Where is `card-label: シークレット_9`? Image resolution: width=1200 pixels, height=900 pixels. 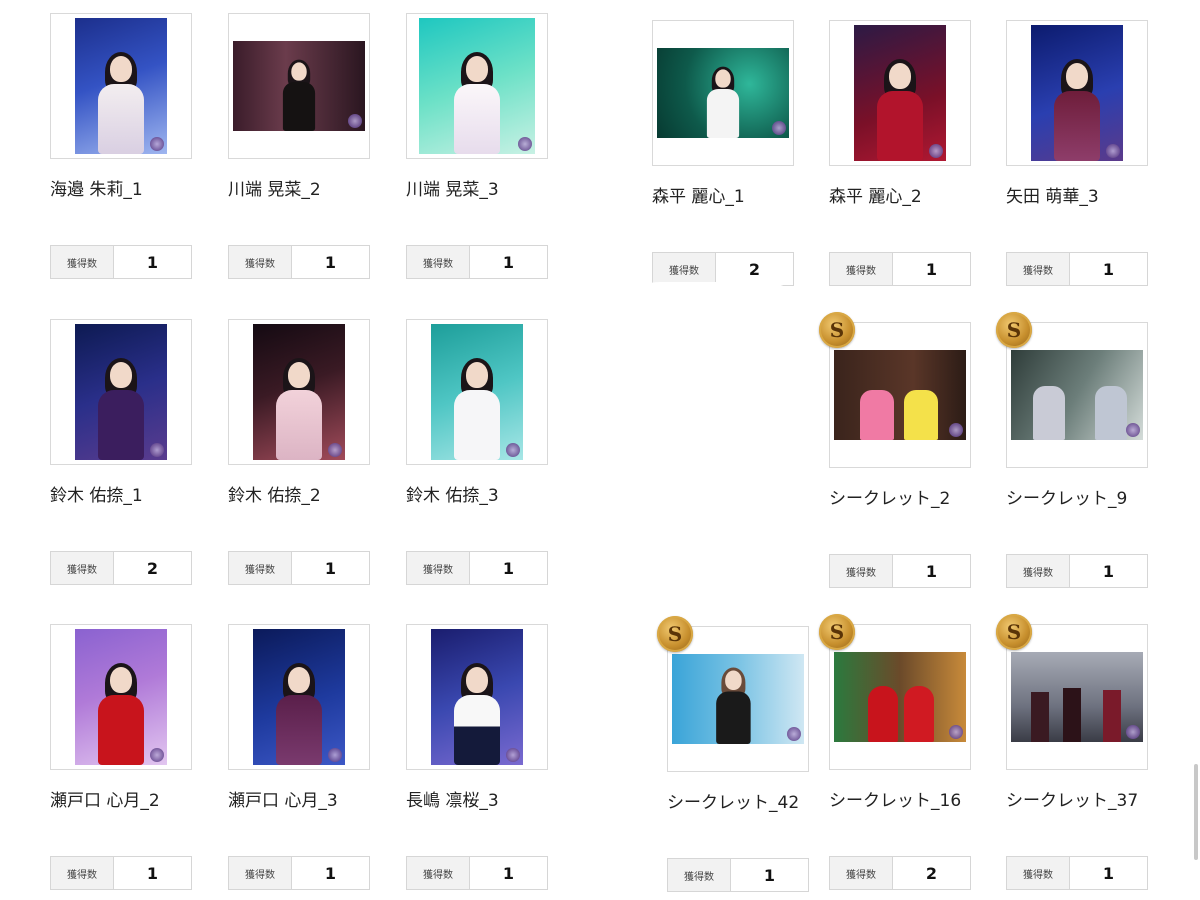
card-label: シークレット_9 is located at coordinates (1067, 499).